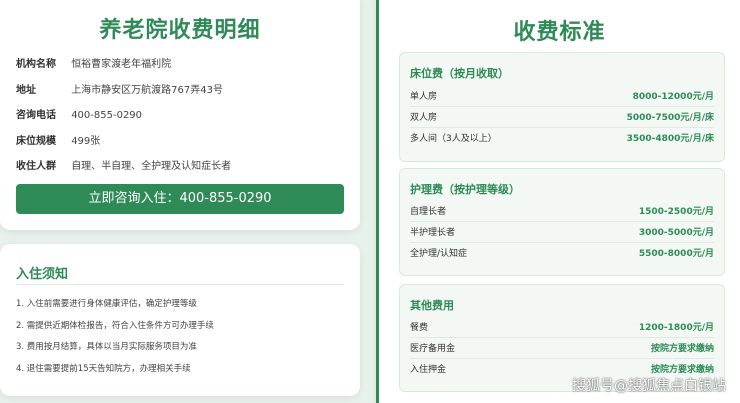 Image resolution: width=740 pixels, height=403 pixels. Describe the element at coordinates (673, 97) in the screenshot. I see `fee-price: 8000-12000元/月` at that location.